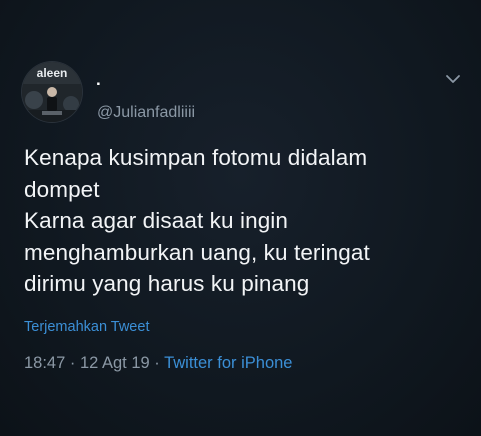 The height and width of the screenshot is (436, 481). What do you see at coordinates (146, 113) in the screenshot?
I see `user-handle: @Julianfadliiii` at bounding box center [146, 113].